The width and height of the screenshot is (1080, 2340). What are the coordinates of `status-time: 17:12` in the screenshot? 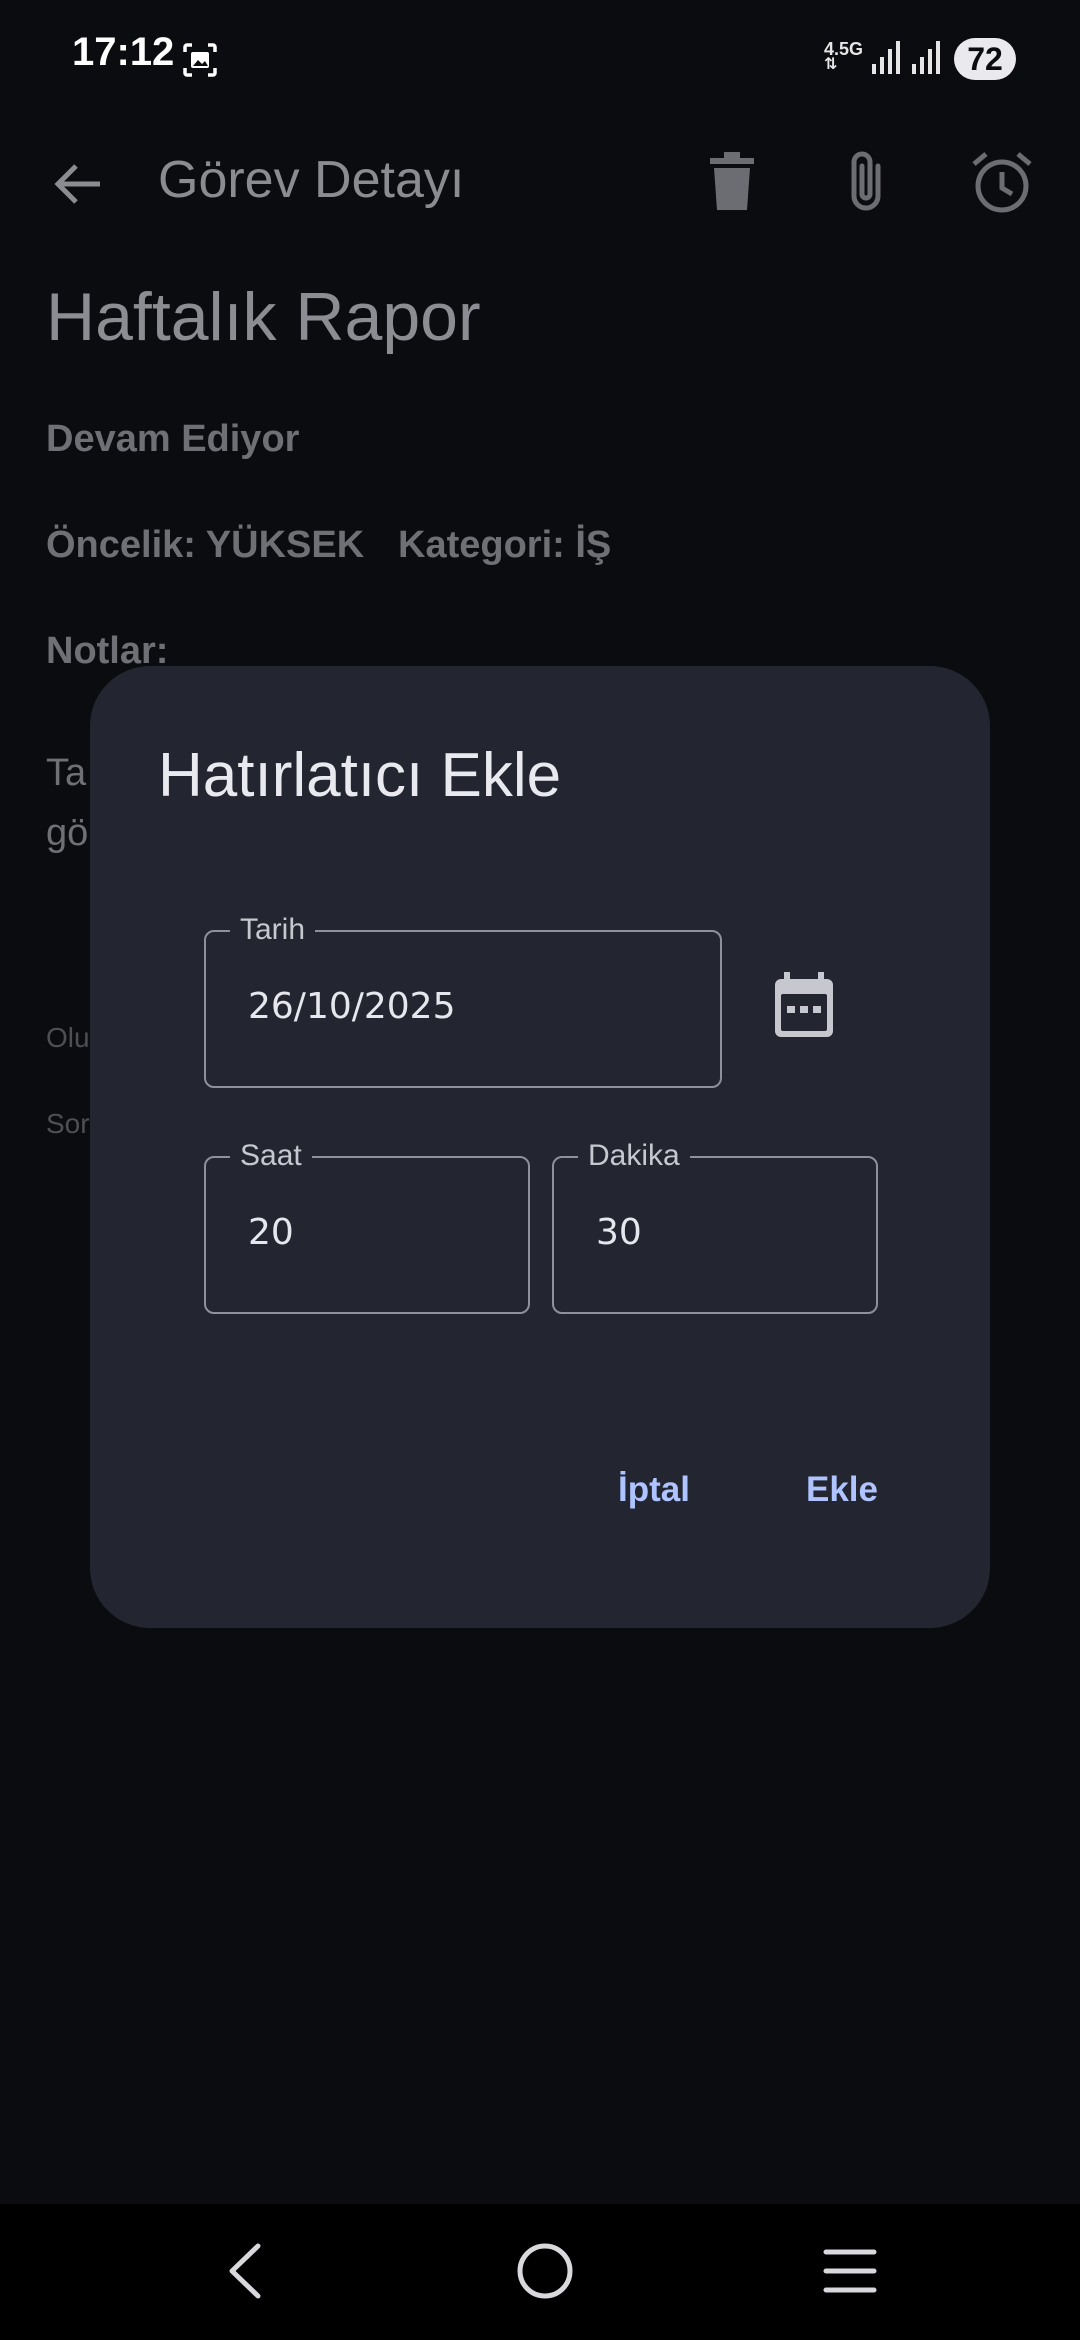 It's located at (123, 52).